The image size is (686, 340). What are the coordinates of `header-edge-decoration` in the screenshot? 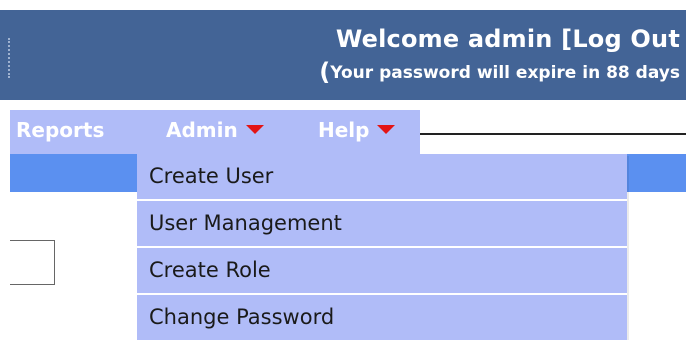 It's located at (10, 58).